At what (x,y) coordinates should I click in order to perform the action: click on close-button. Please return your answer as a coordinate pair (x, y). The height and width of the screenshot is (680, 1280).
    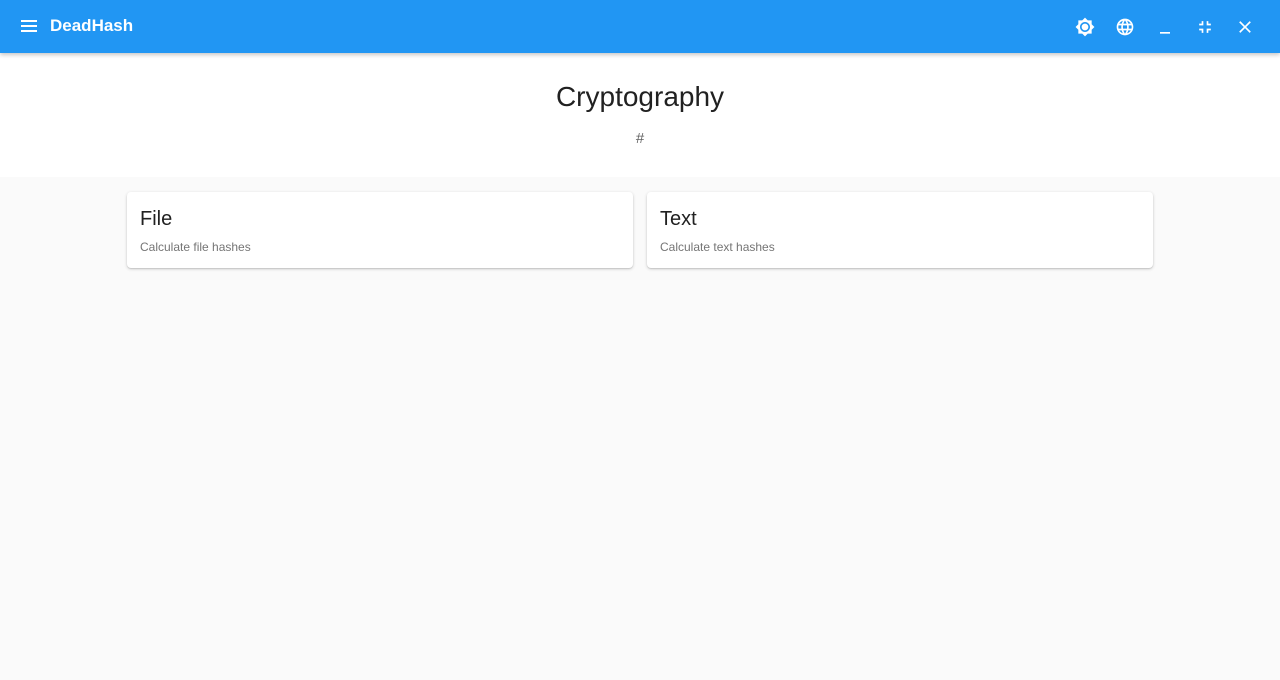
    Looking at the image, I should click on (1245, 27).